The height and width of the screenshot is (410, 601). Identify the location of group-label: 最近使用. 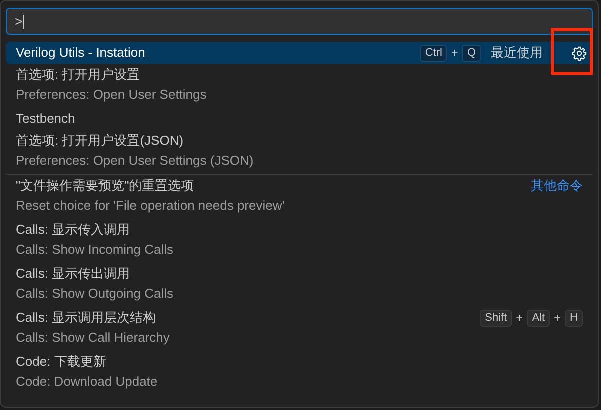
(517, 53).